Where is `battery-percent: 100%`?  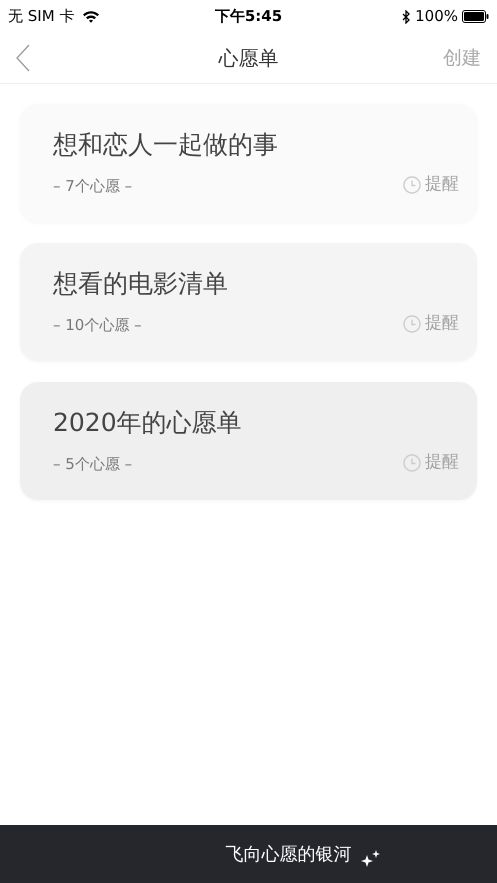 battery-percent: 100% is located at coordinates (436, 17).